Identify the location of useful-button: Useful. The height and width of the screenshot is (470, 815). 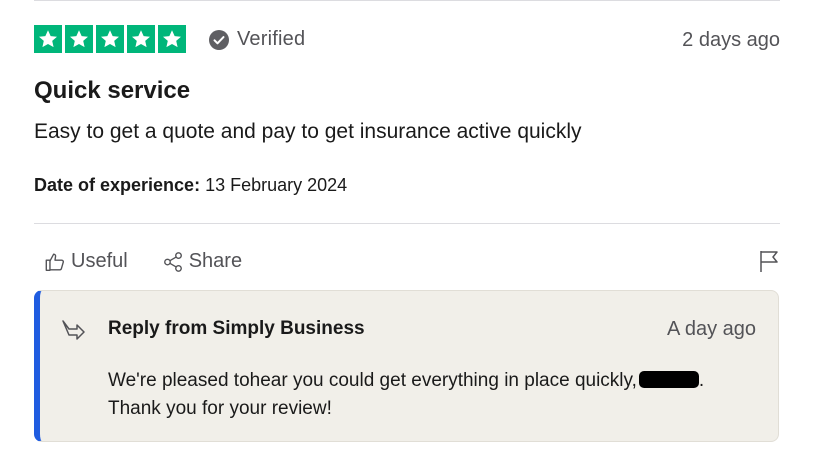
(86, 261).